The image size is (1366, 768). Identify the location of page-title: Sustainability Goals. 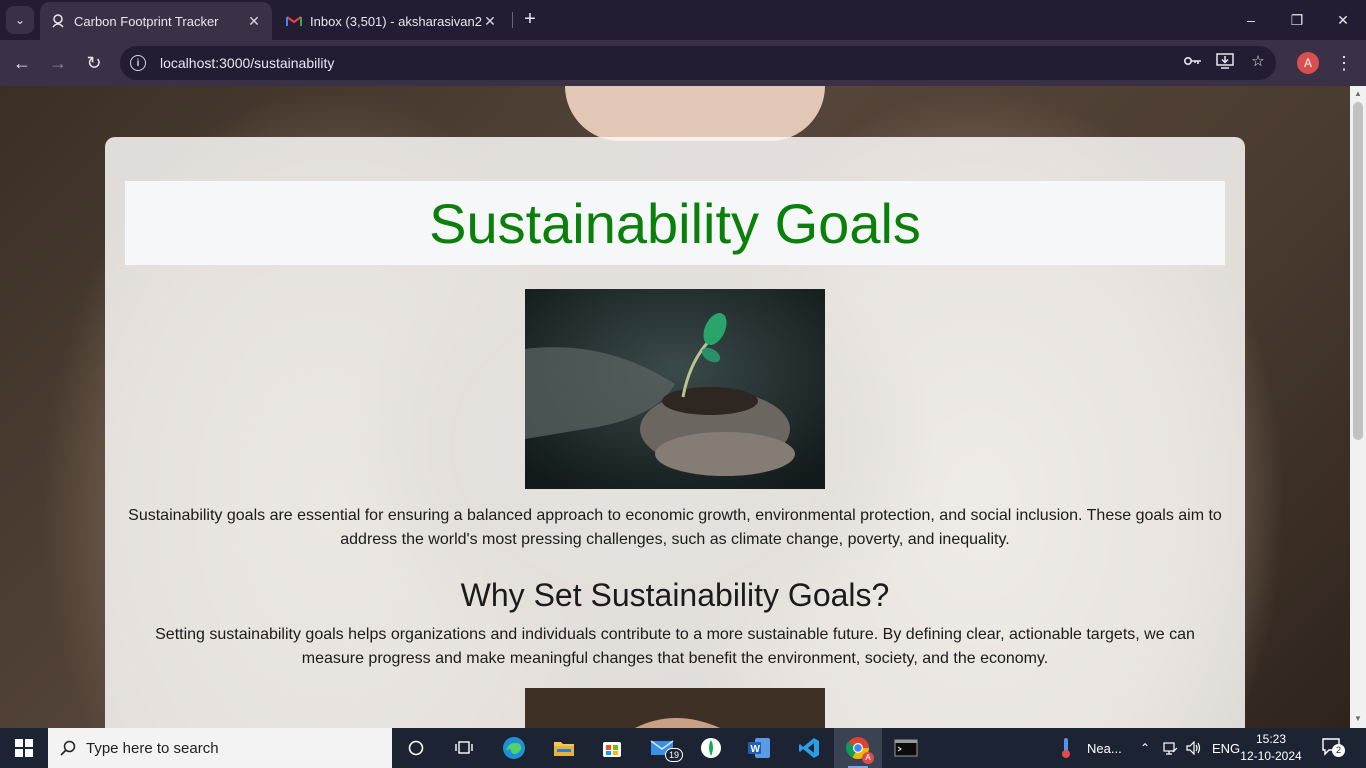
(675, 223).